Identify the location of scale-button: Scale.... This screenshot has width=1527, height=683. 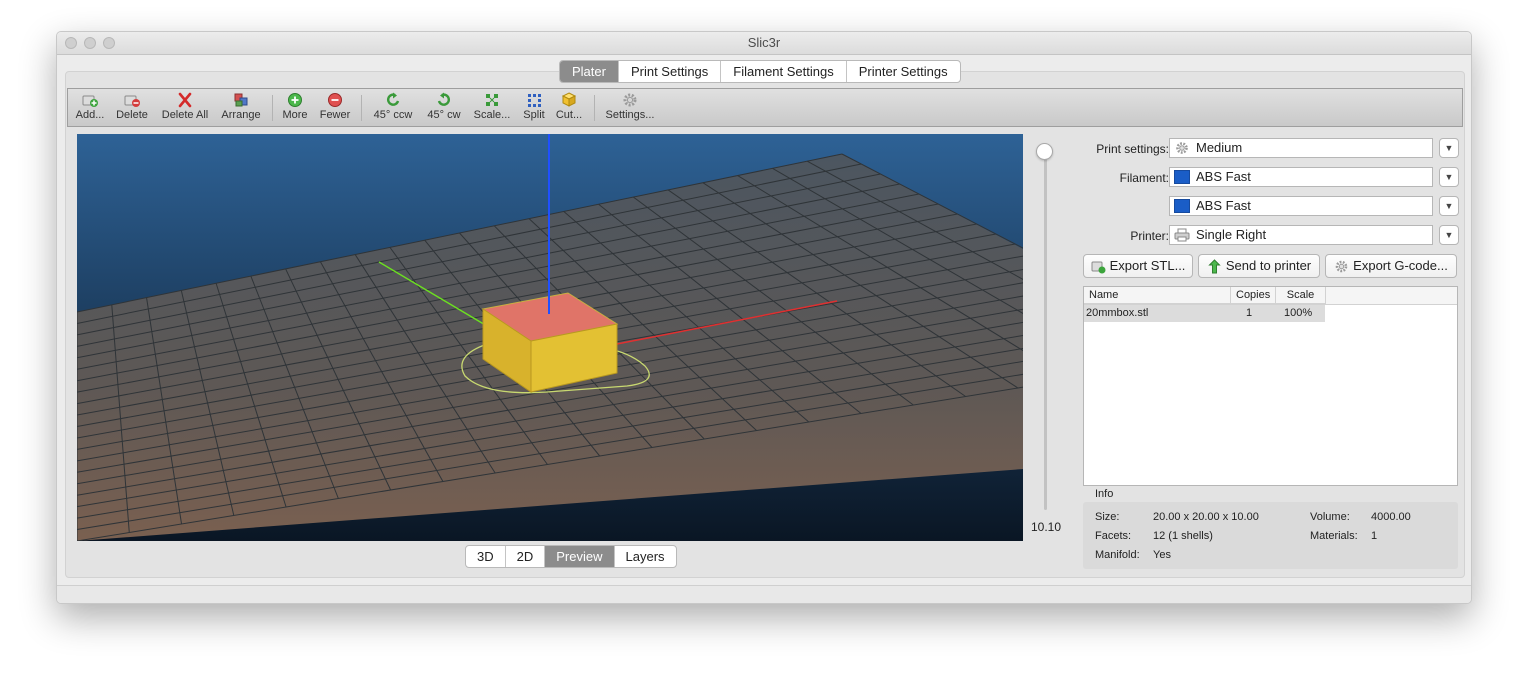
(492, 108).